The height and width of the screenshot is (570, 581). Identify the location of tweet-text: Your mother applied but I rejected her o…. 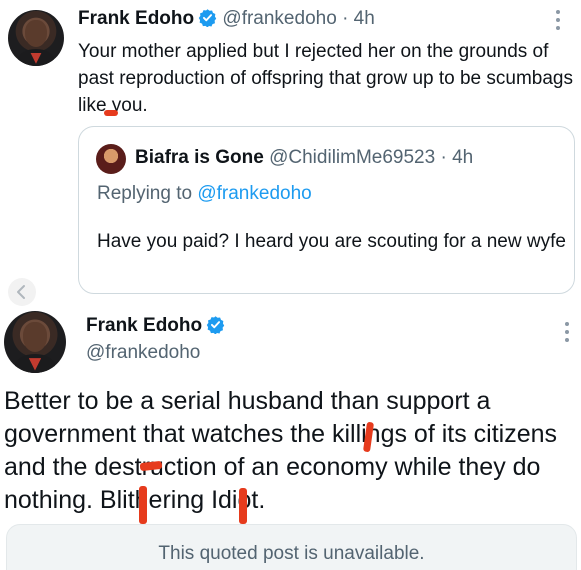
(326, 78).